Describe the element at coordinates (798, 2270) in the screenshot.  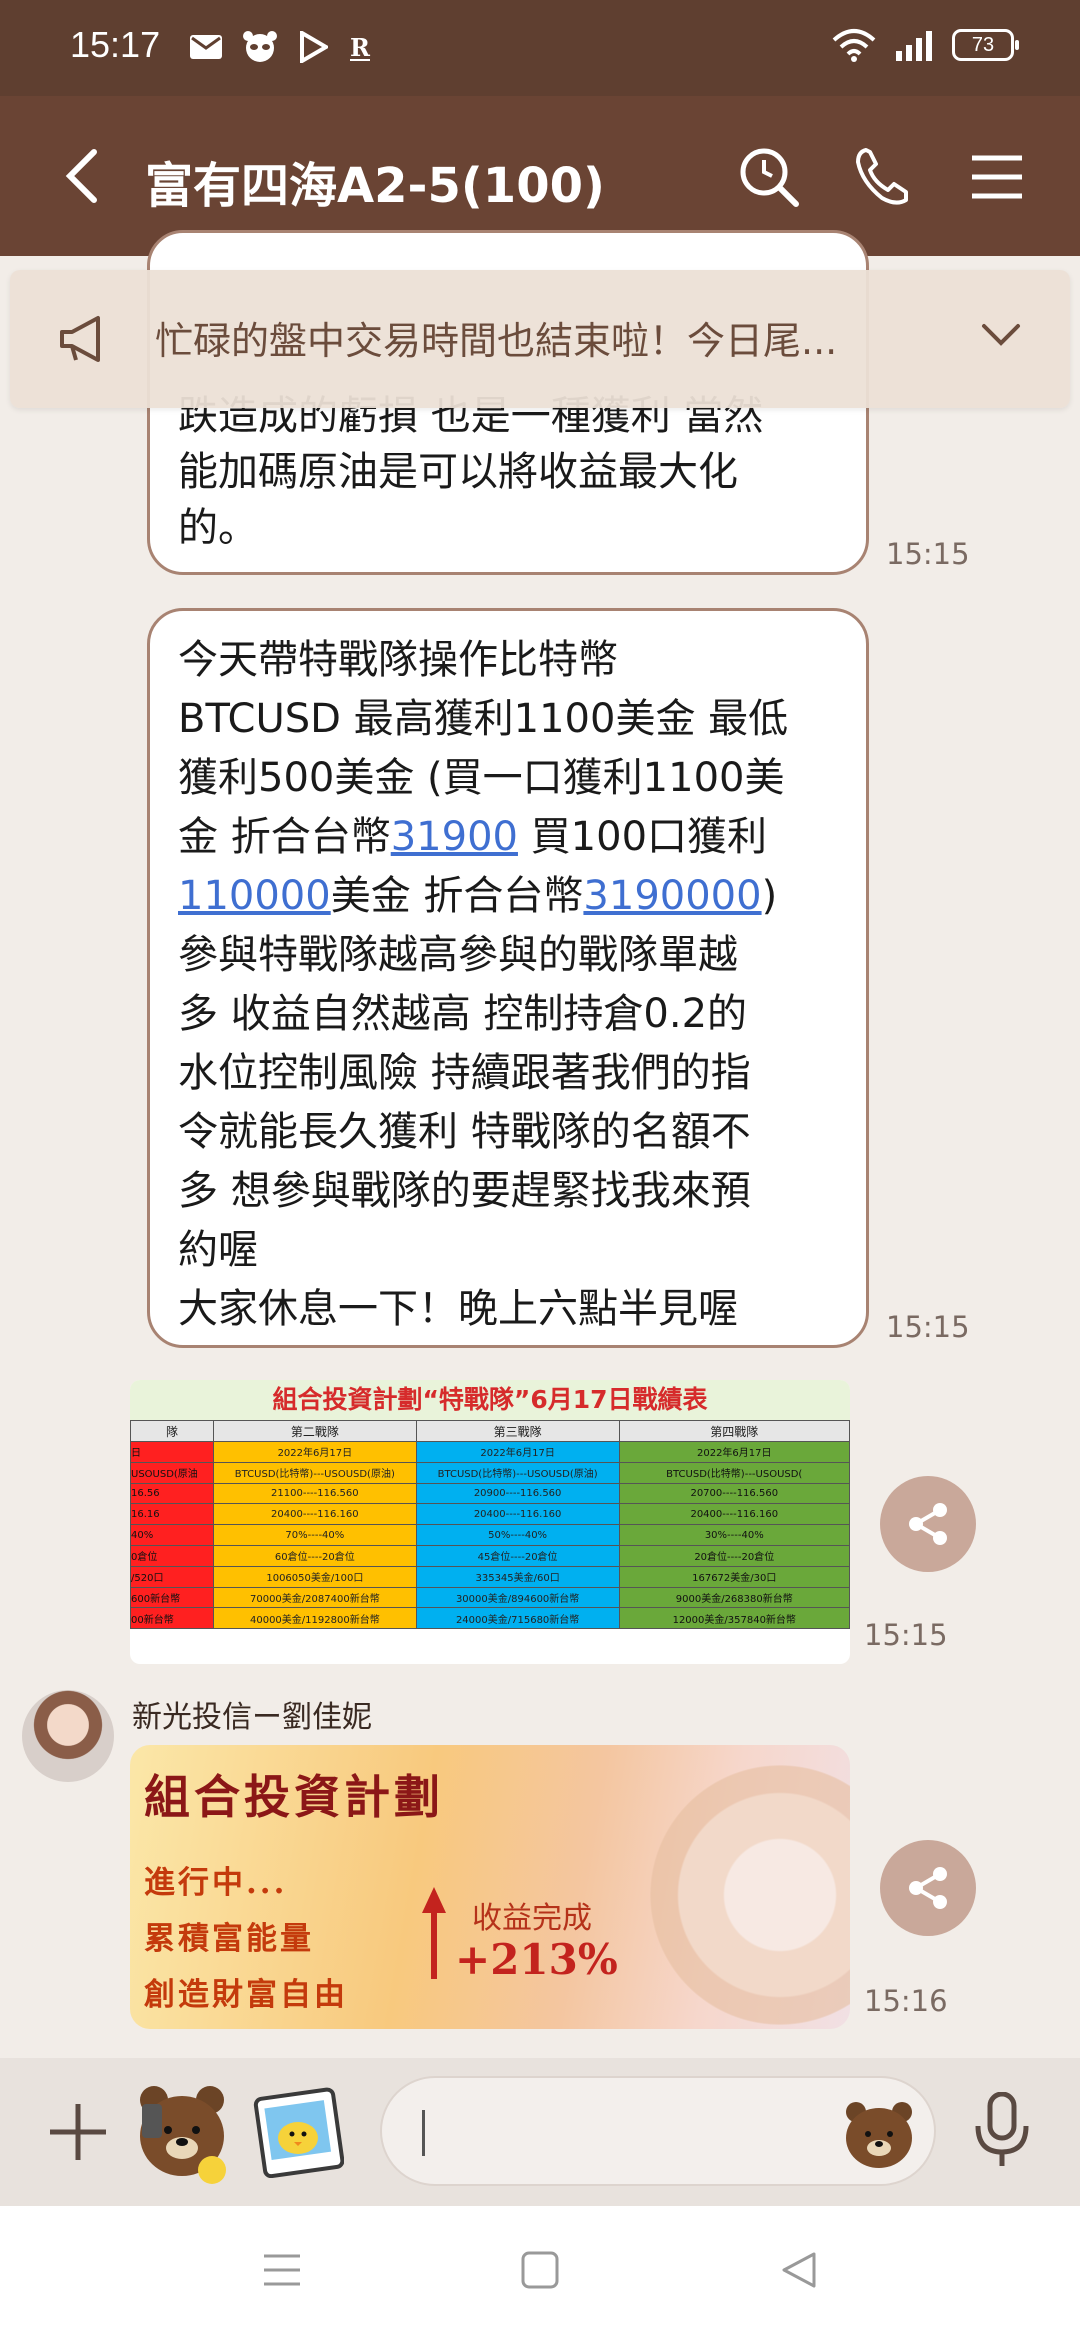
I see `back-nav-icon` at that location.